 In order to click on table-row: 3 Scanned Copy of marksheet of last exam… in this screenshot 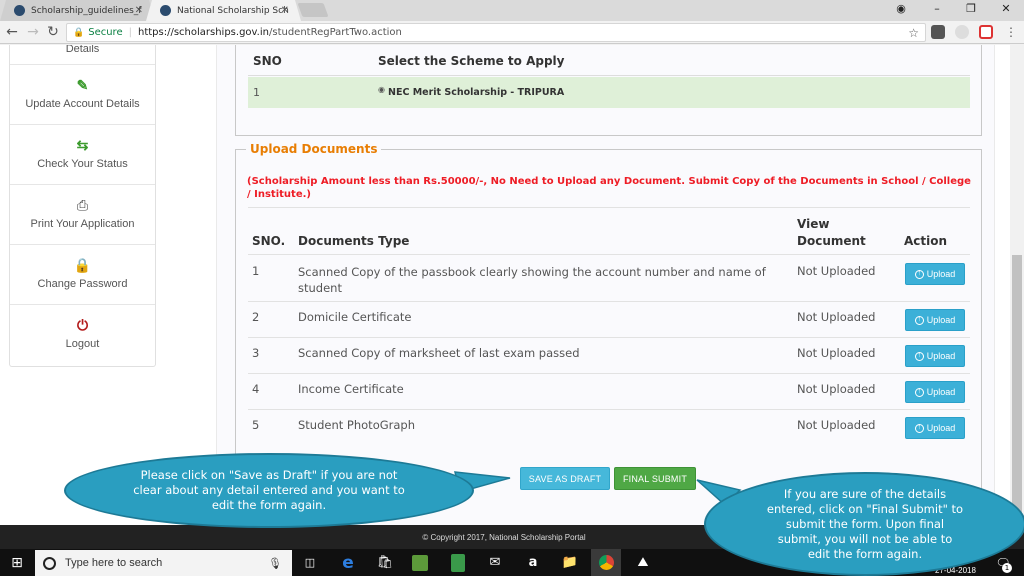, I will do `click(609, 355)`.